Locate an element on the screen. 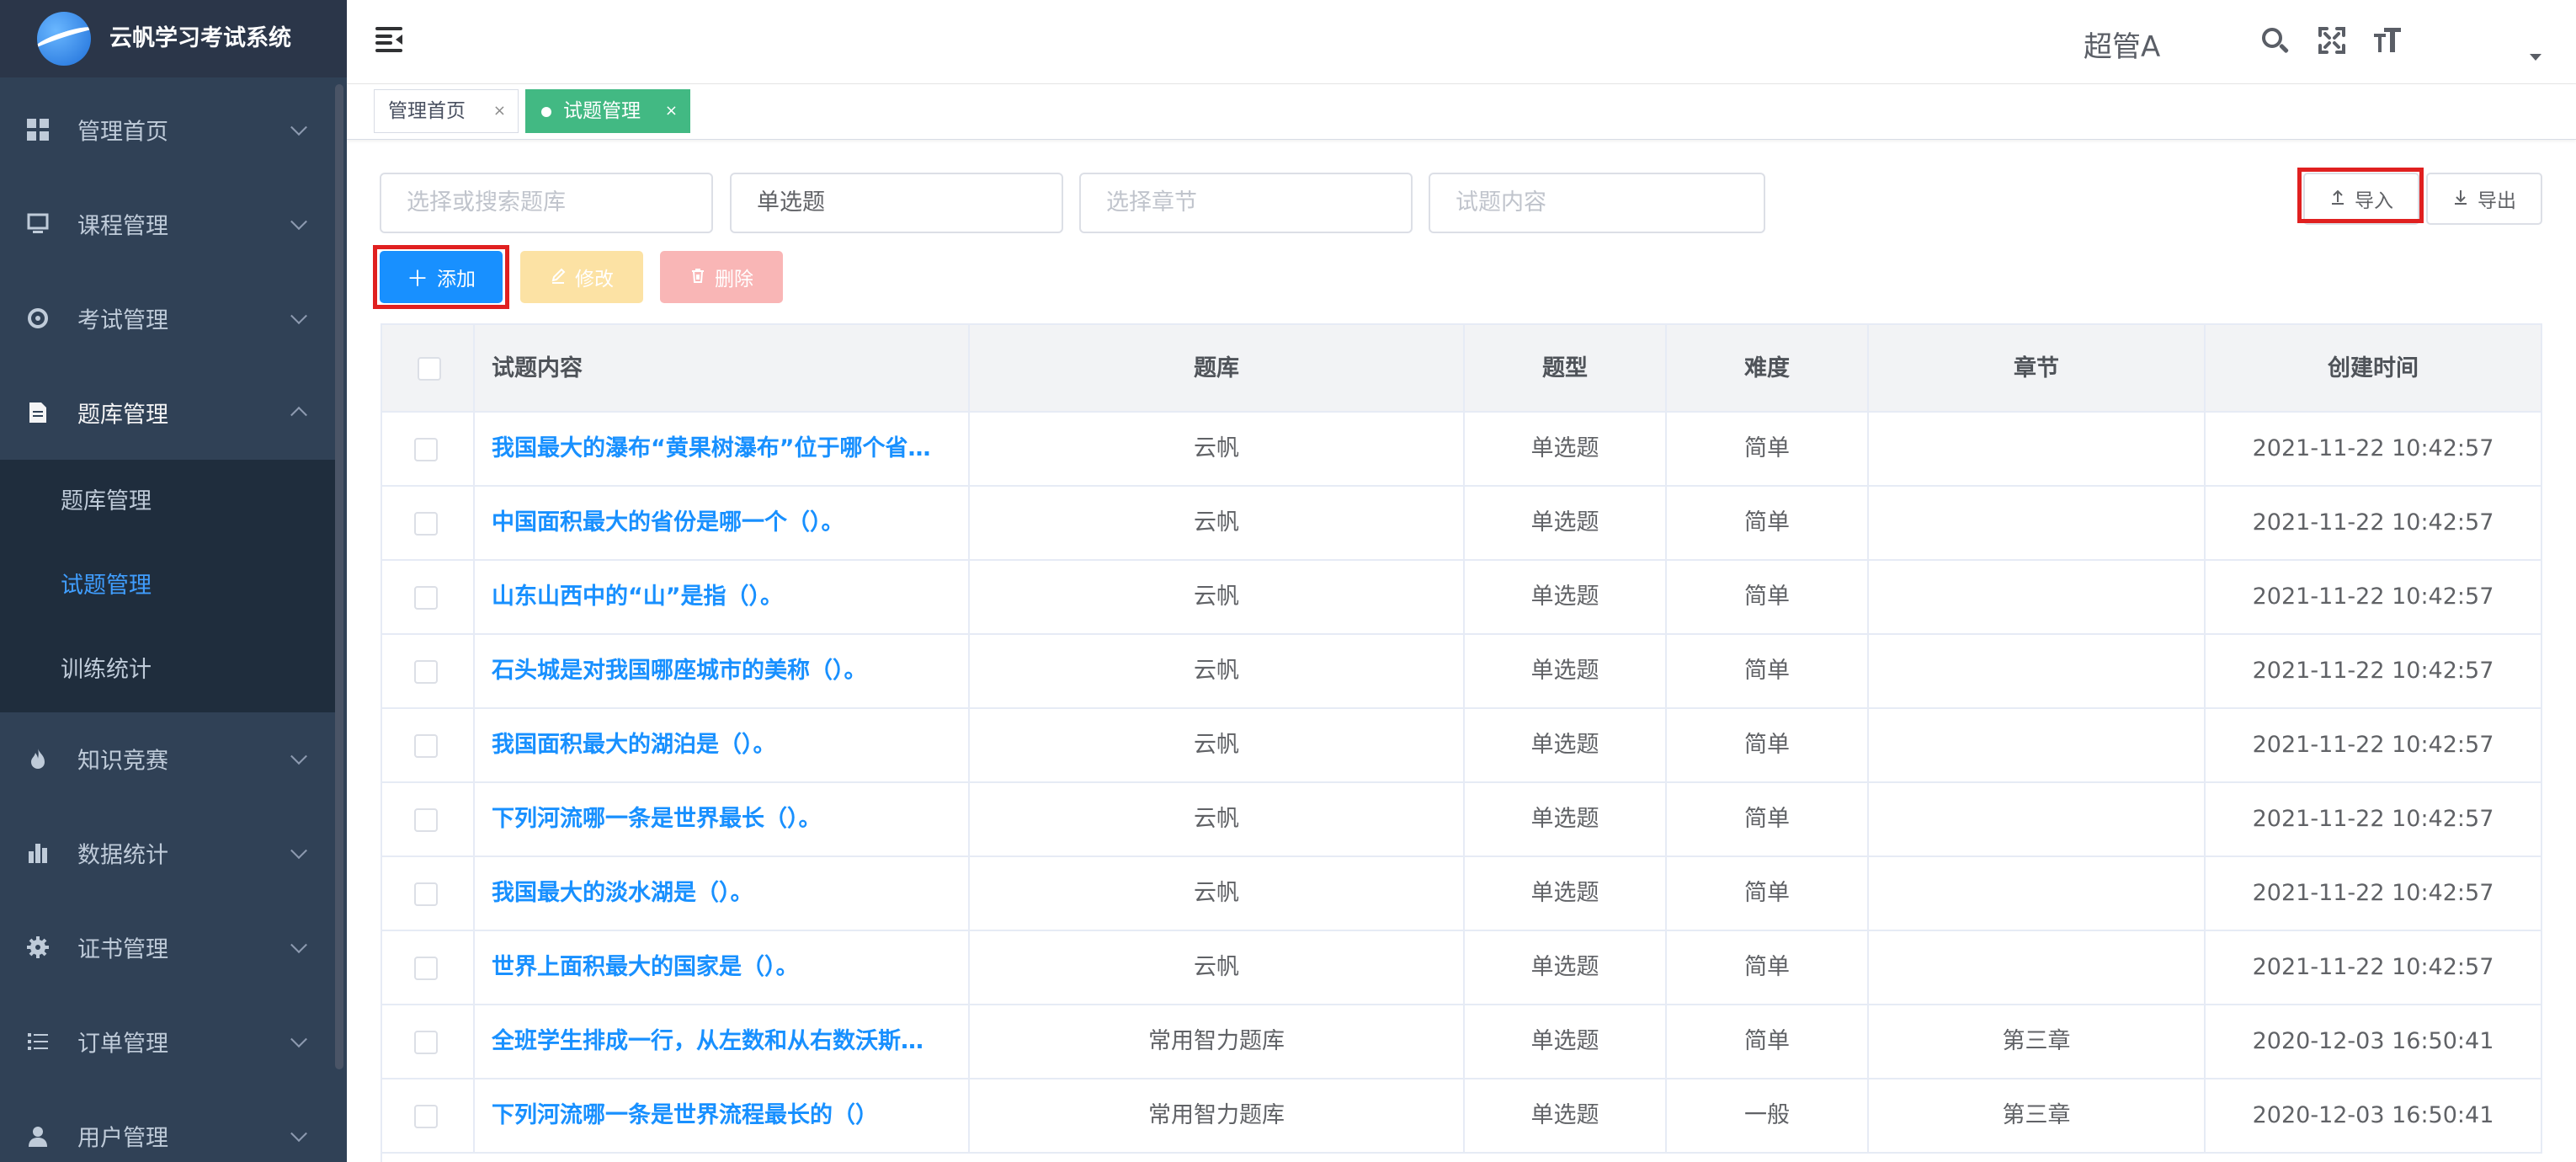 This screenshot has width=2576, height=1162. sidebar-subitem-bank: 题库管理 is located at coordinates (168, 502).